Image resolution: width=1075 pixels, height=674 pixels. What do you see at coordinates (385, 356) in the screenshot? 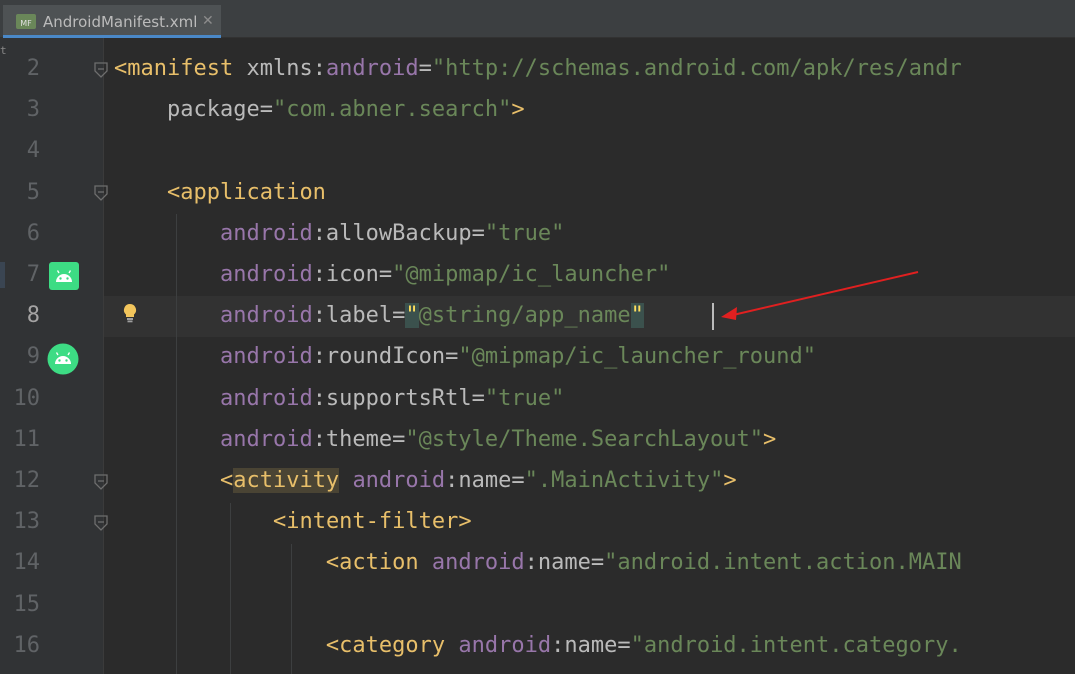
I see `code-token: :roundIcon=` at bounding box center [385, 356].